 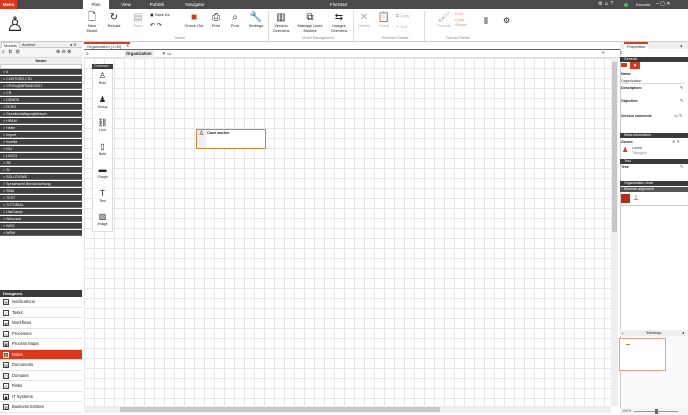 I want to click on minimap-collapse-icon: ⌄, so click(x=622, y=332).